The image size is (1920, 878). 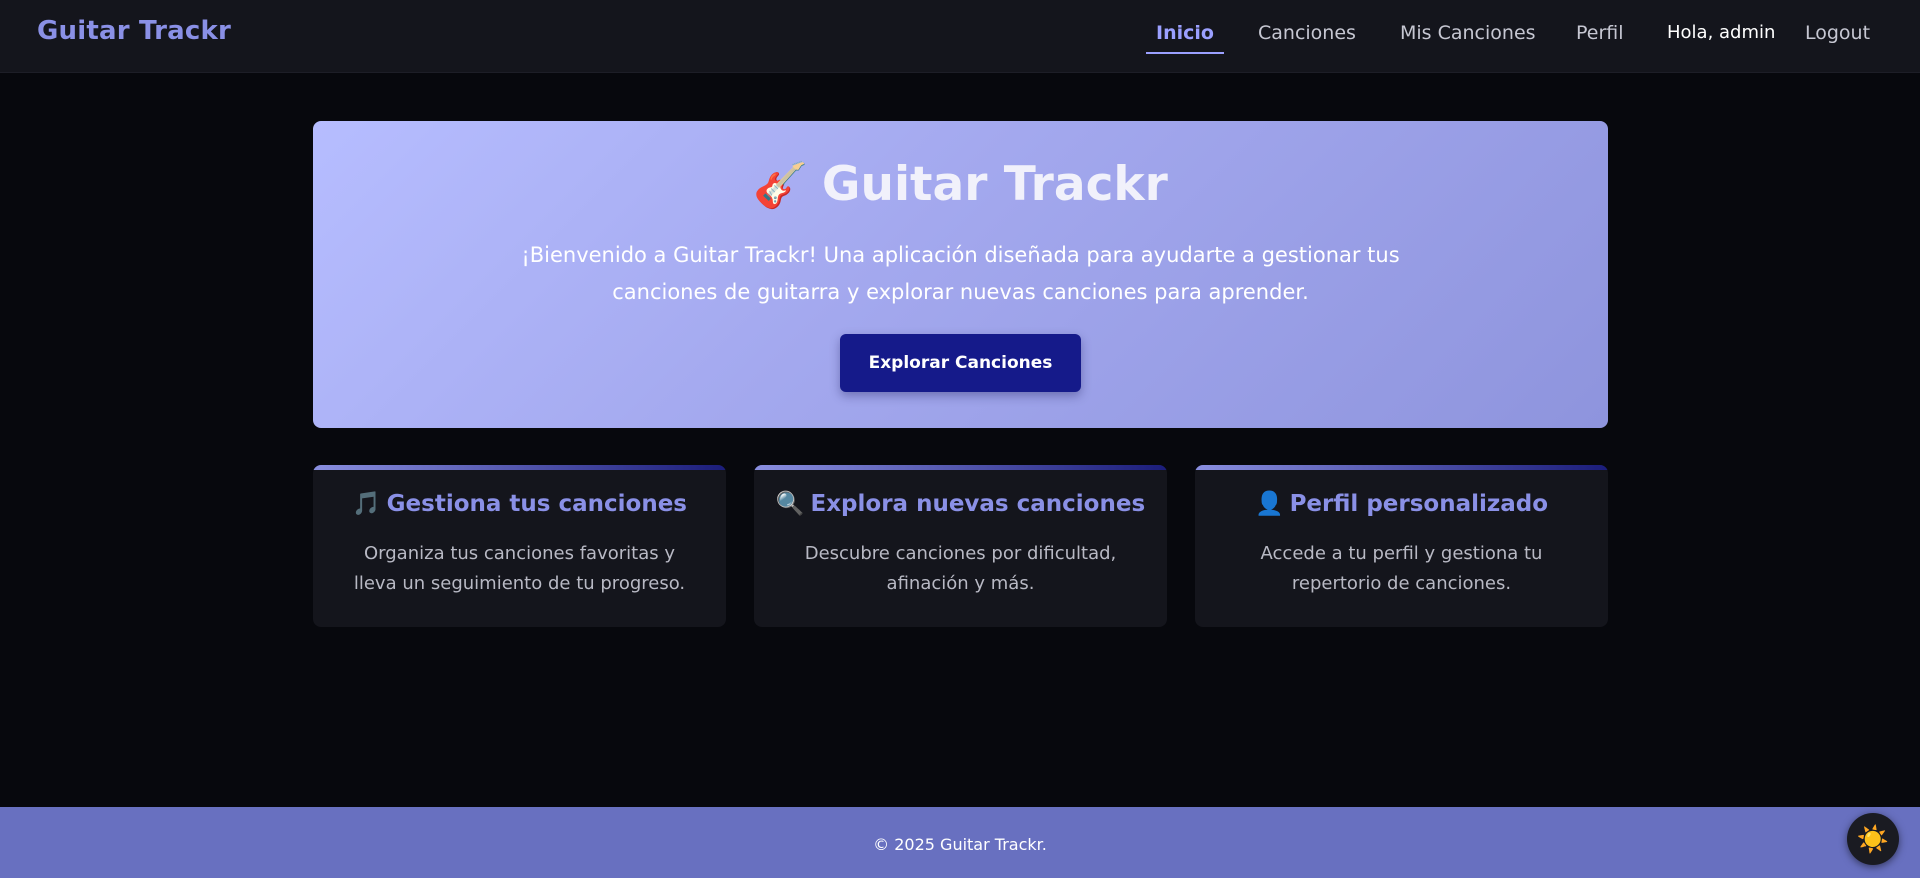 What do you see at coordinates (1600, 33) in the screenshot?
I see `nav-link-perfil: Perfil` at bounding box center [1600, 33].